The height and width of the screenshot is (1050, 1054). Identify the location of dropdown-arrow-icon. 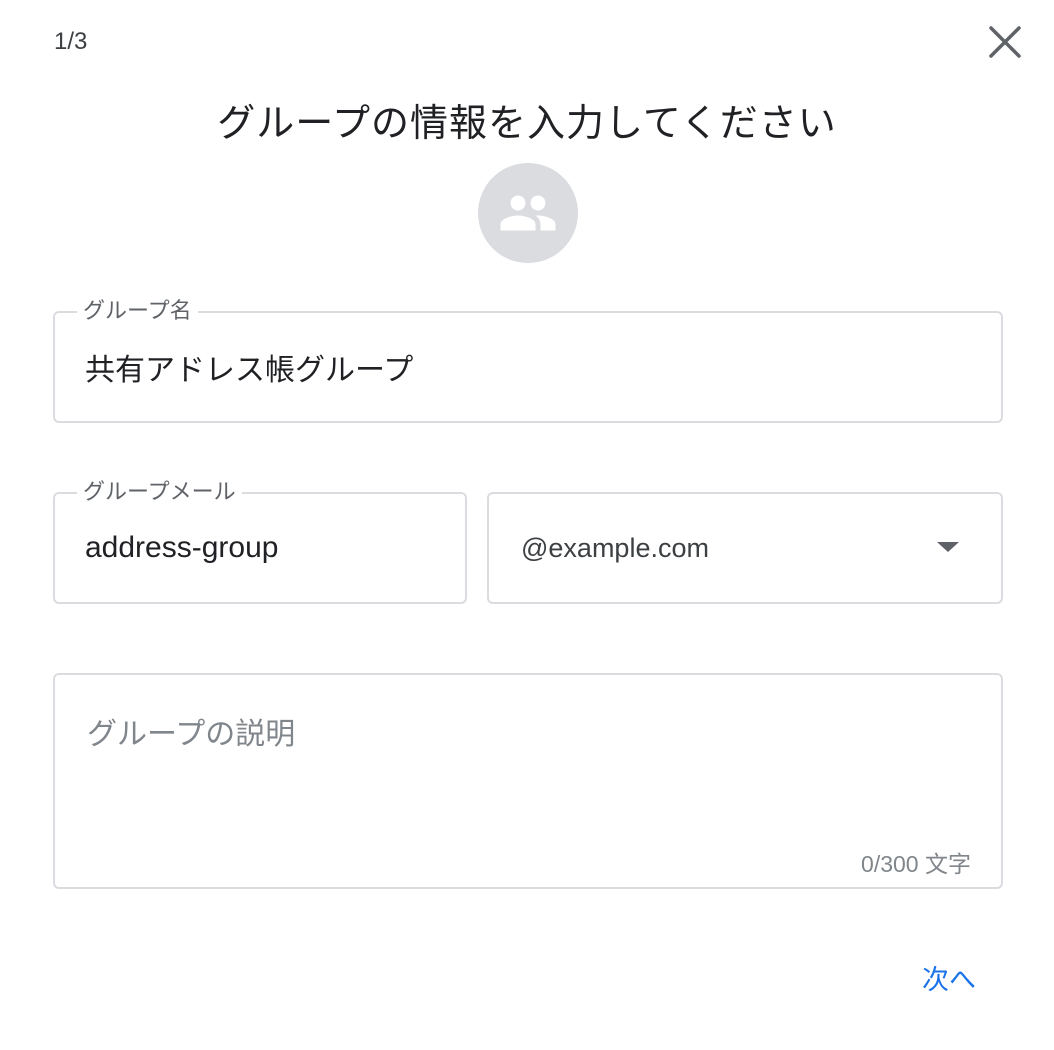
(948, 547).